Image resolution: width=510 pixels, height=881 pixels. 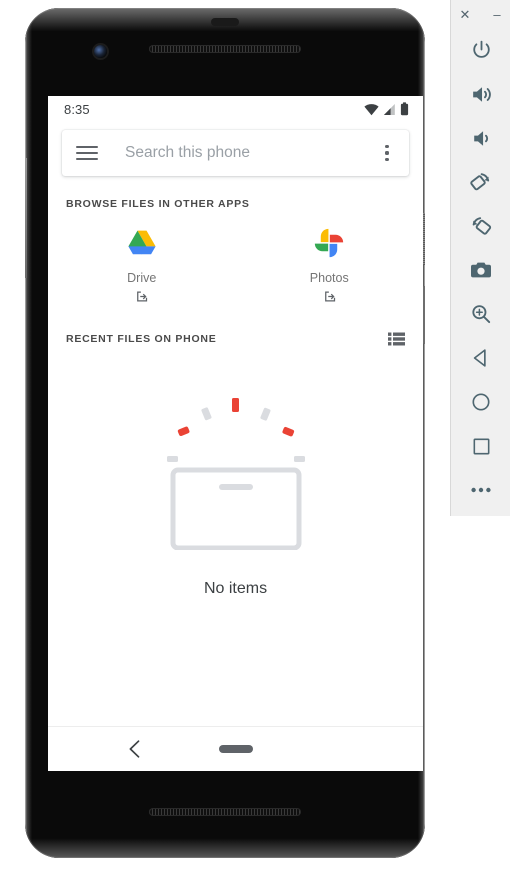 I want to click on section-header-browse-apps: BROWSE FILES IN OTHER APPS, so click(x=158, y=204).